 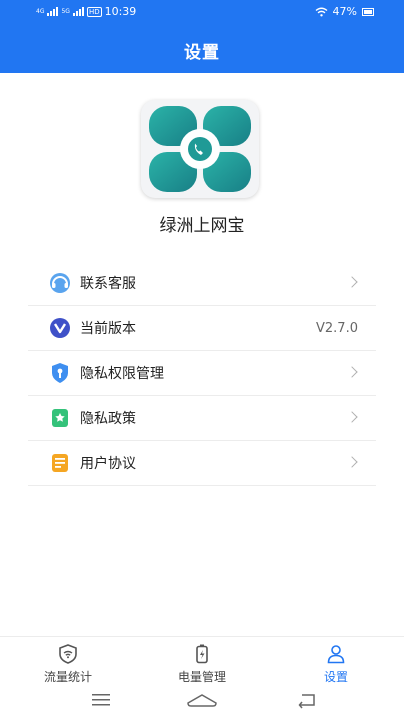 What do you see at coordinates (60, 373) in the screenshot?
I see `privacy-shield-icon` at bounding box center [60, 373].